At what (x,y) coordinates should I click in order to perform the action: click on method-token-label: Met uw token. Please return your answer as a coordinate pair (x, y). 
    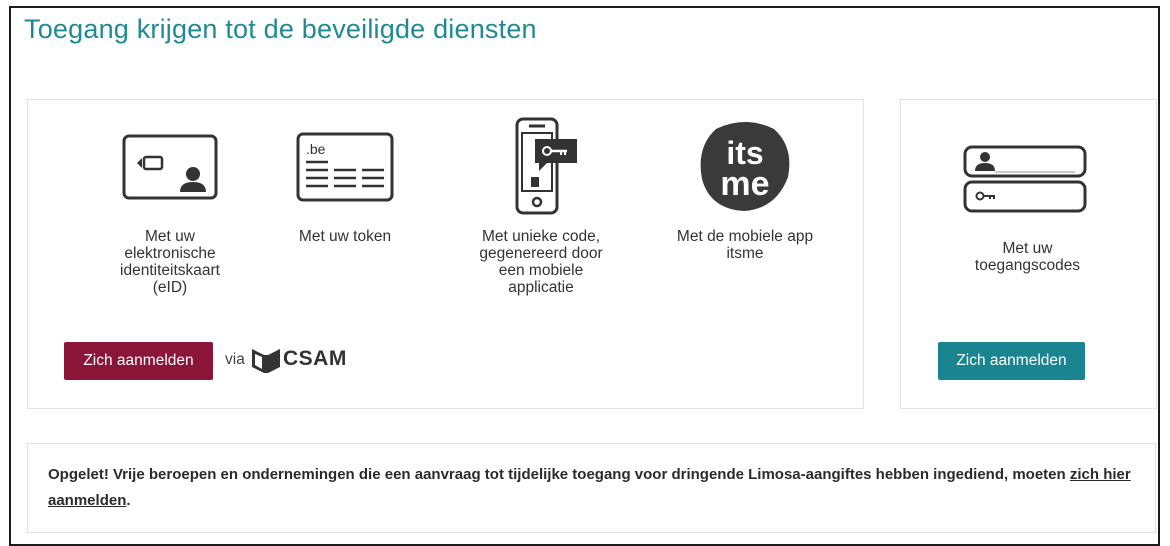
    Looking at the image, I should click on (345, 236).